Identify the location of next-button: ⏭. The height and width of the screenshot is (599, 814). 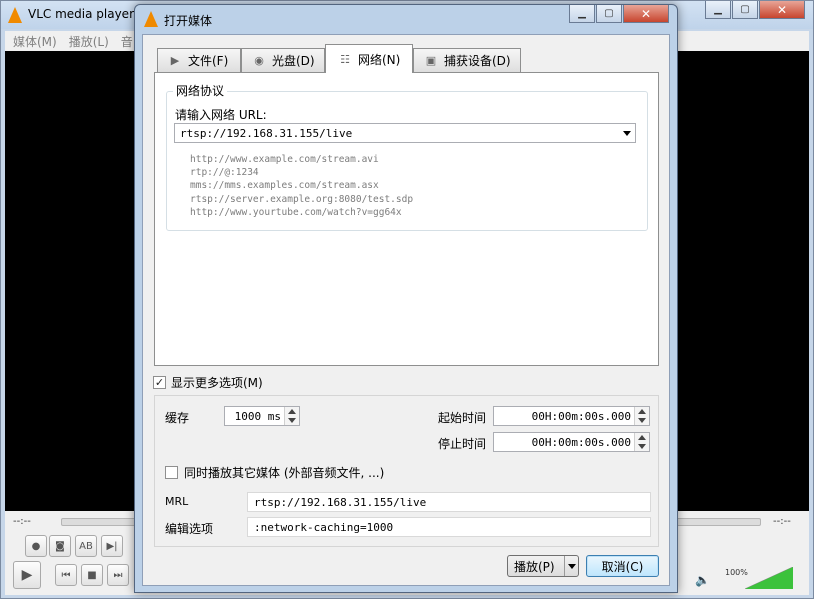
(118, 575).